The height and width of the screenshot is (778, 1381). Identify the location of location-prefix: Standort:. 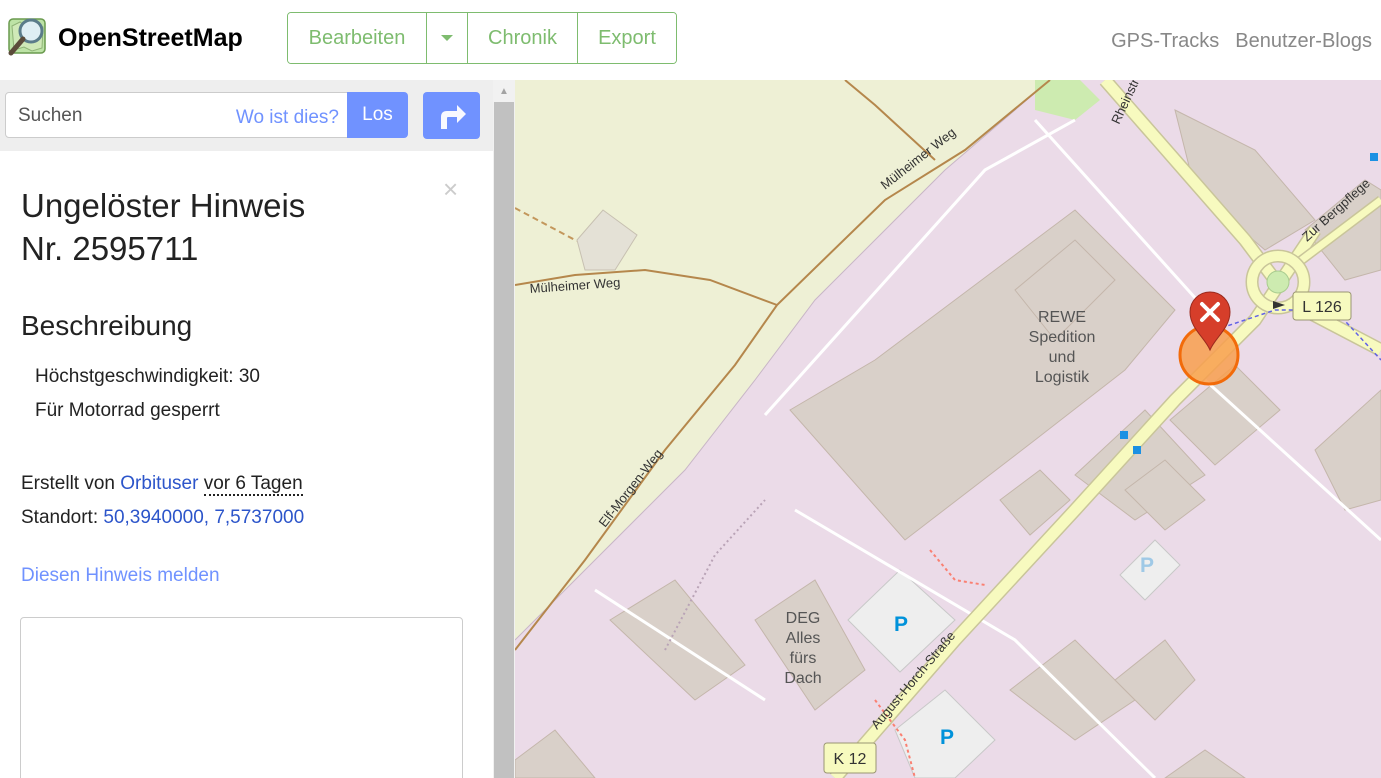
(60, 517).